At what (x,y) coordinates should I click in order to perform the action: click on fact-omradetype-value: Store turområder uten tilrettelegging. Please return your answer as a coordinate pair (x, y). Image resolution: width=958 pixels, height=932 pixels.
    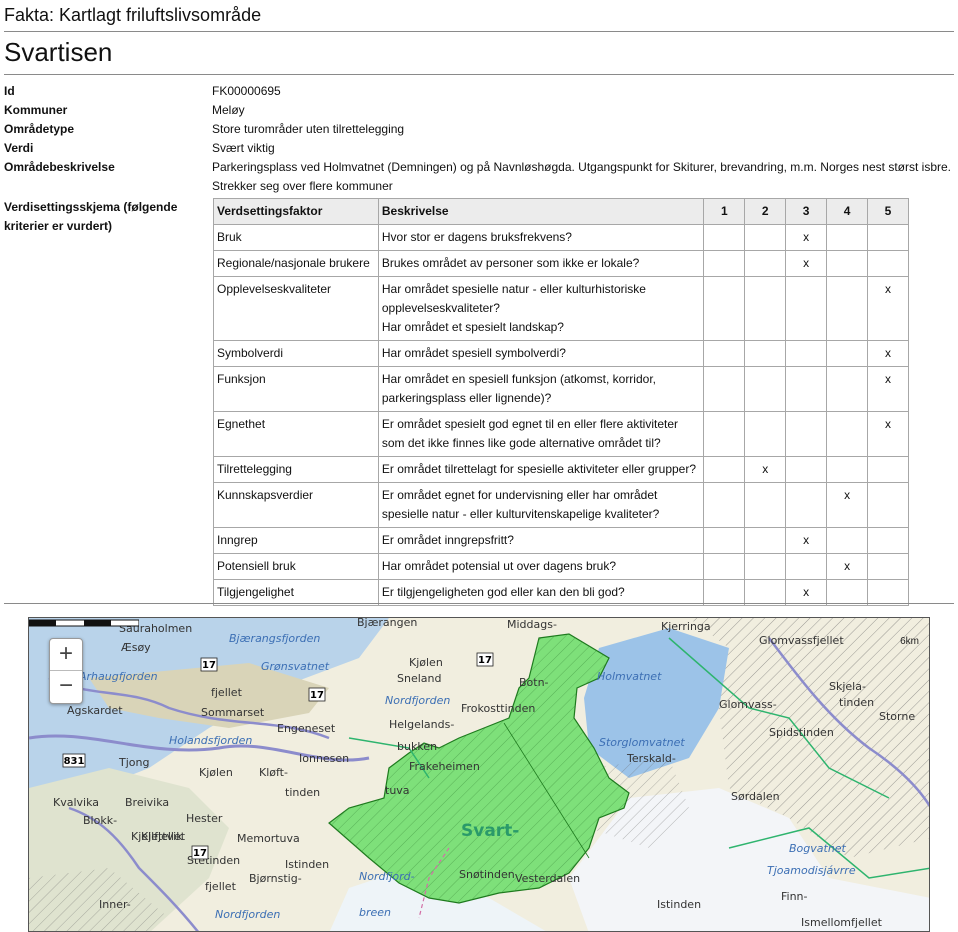
    Looking at the image, I should click on (308, 129).